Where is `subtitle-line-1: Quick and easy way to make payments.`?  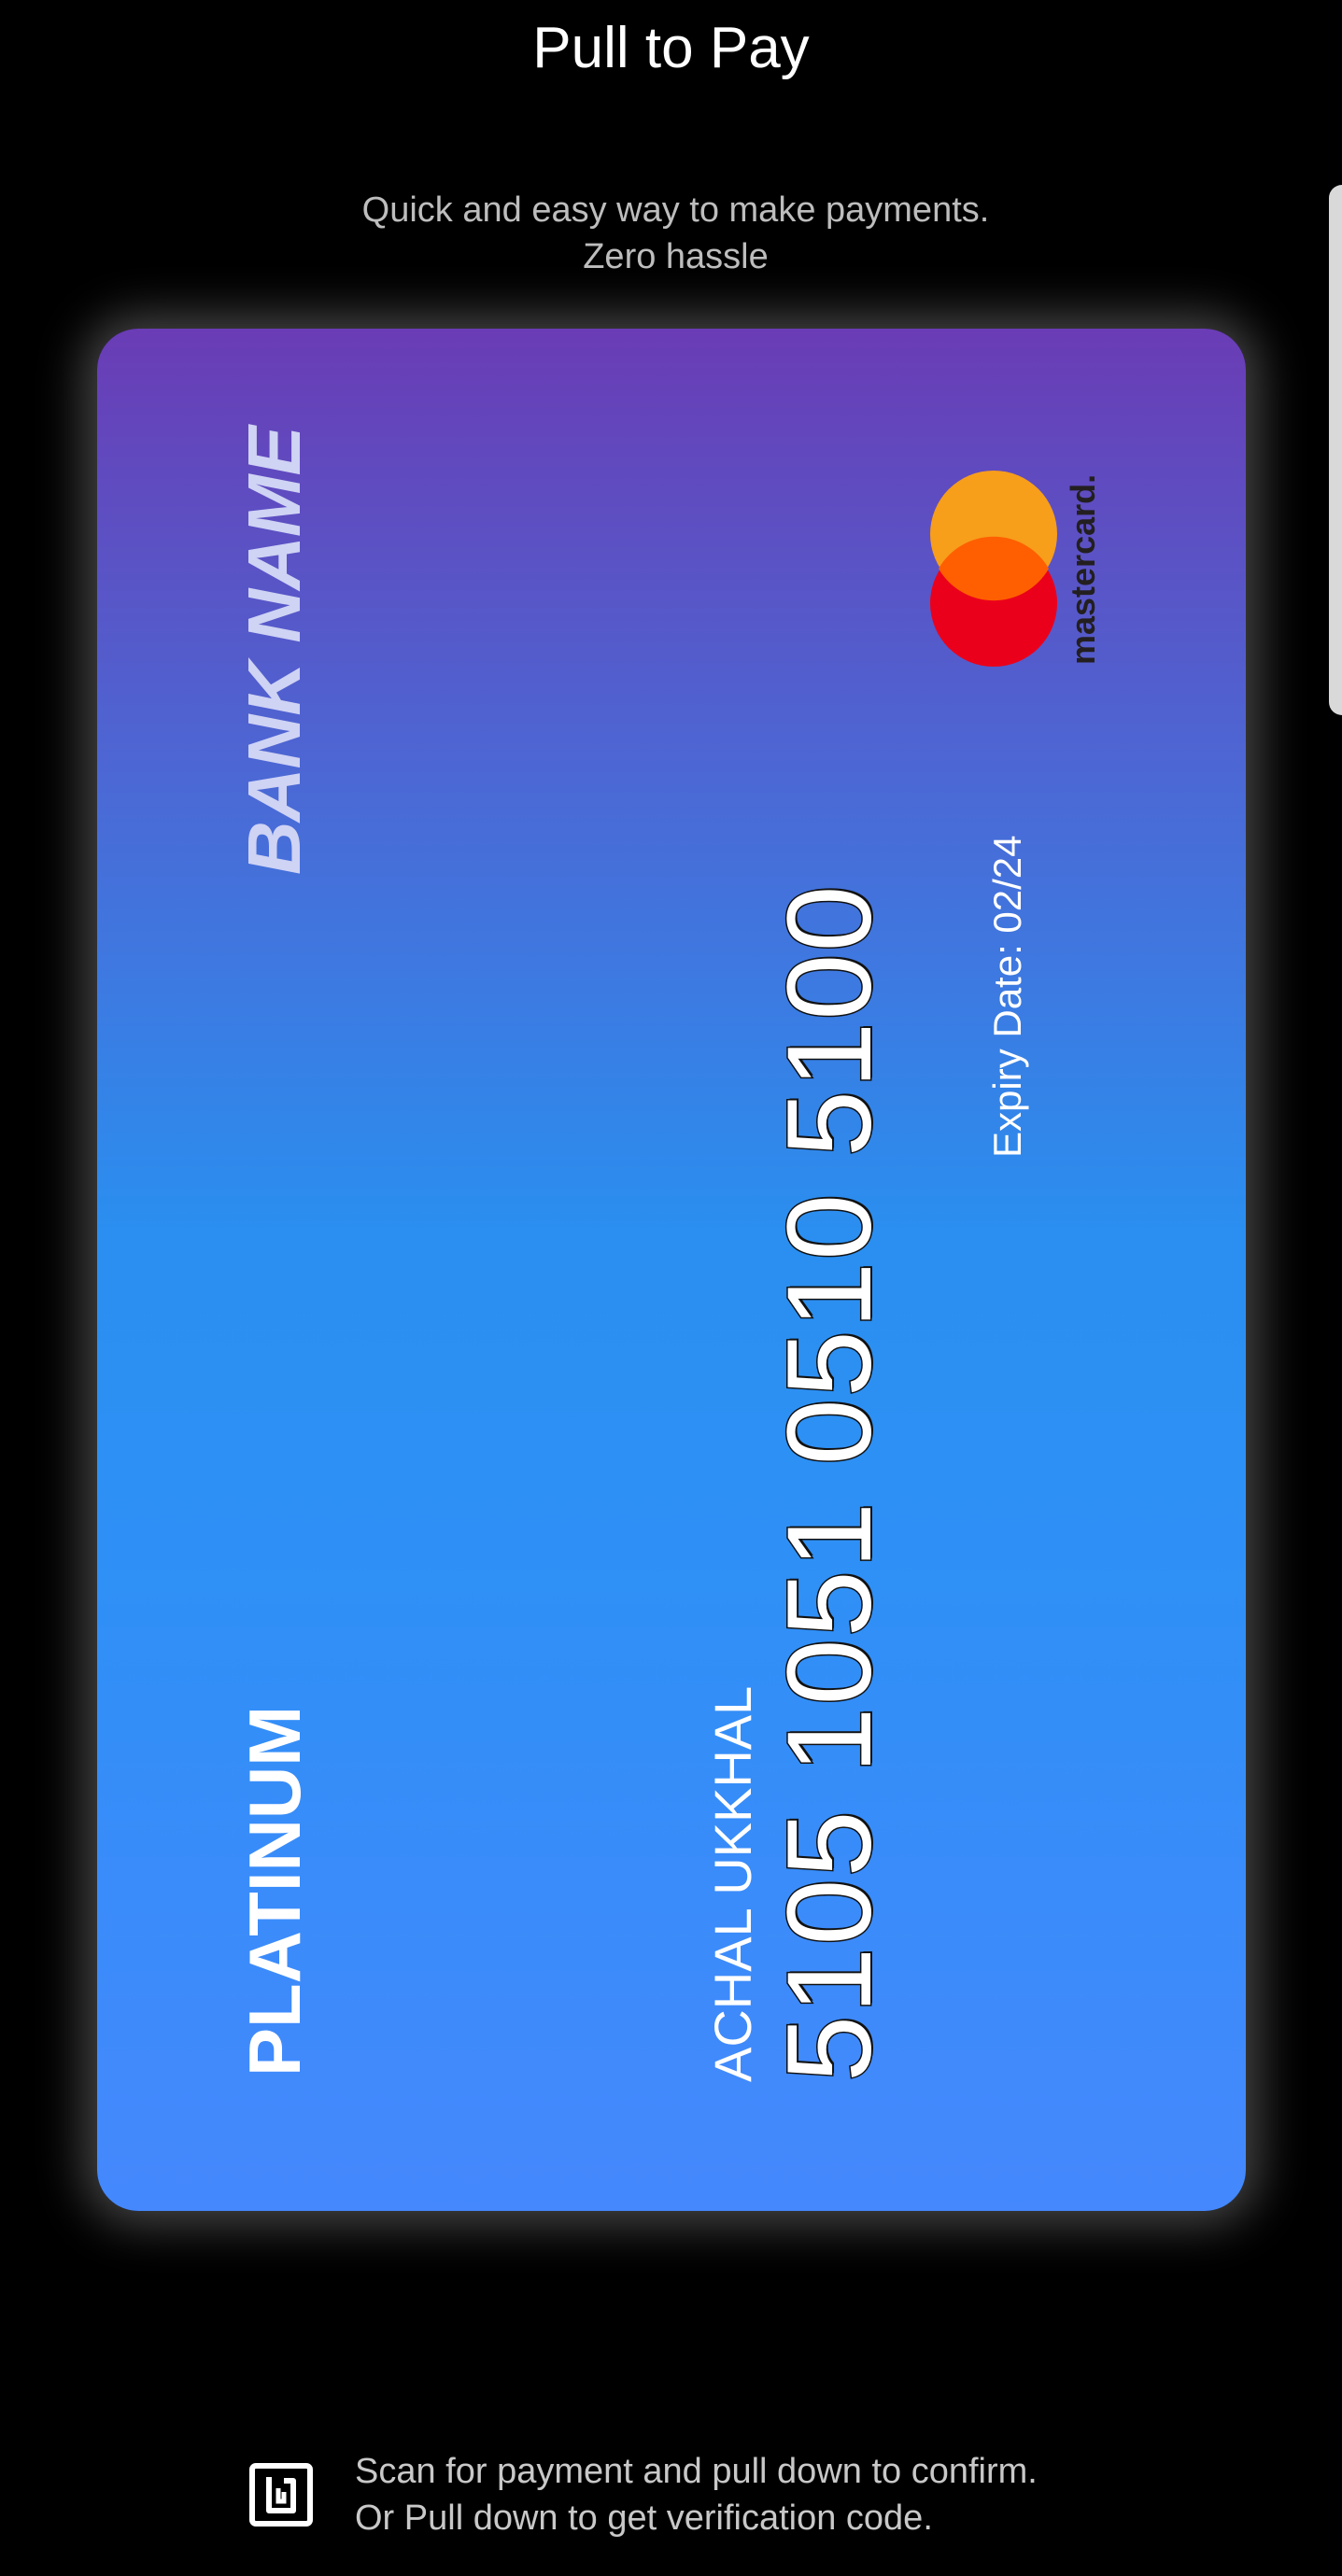
subtitle-line-1: Quick and easy way to make payments. is located at coordinates (675, 210).